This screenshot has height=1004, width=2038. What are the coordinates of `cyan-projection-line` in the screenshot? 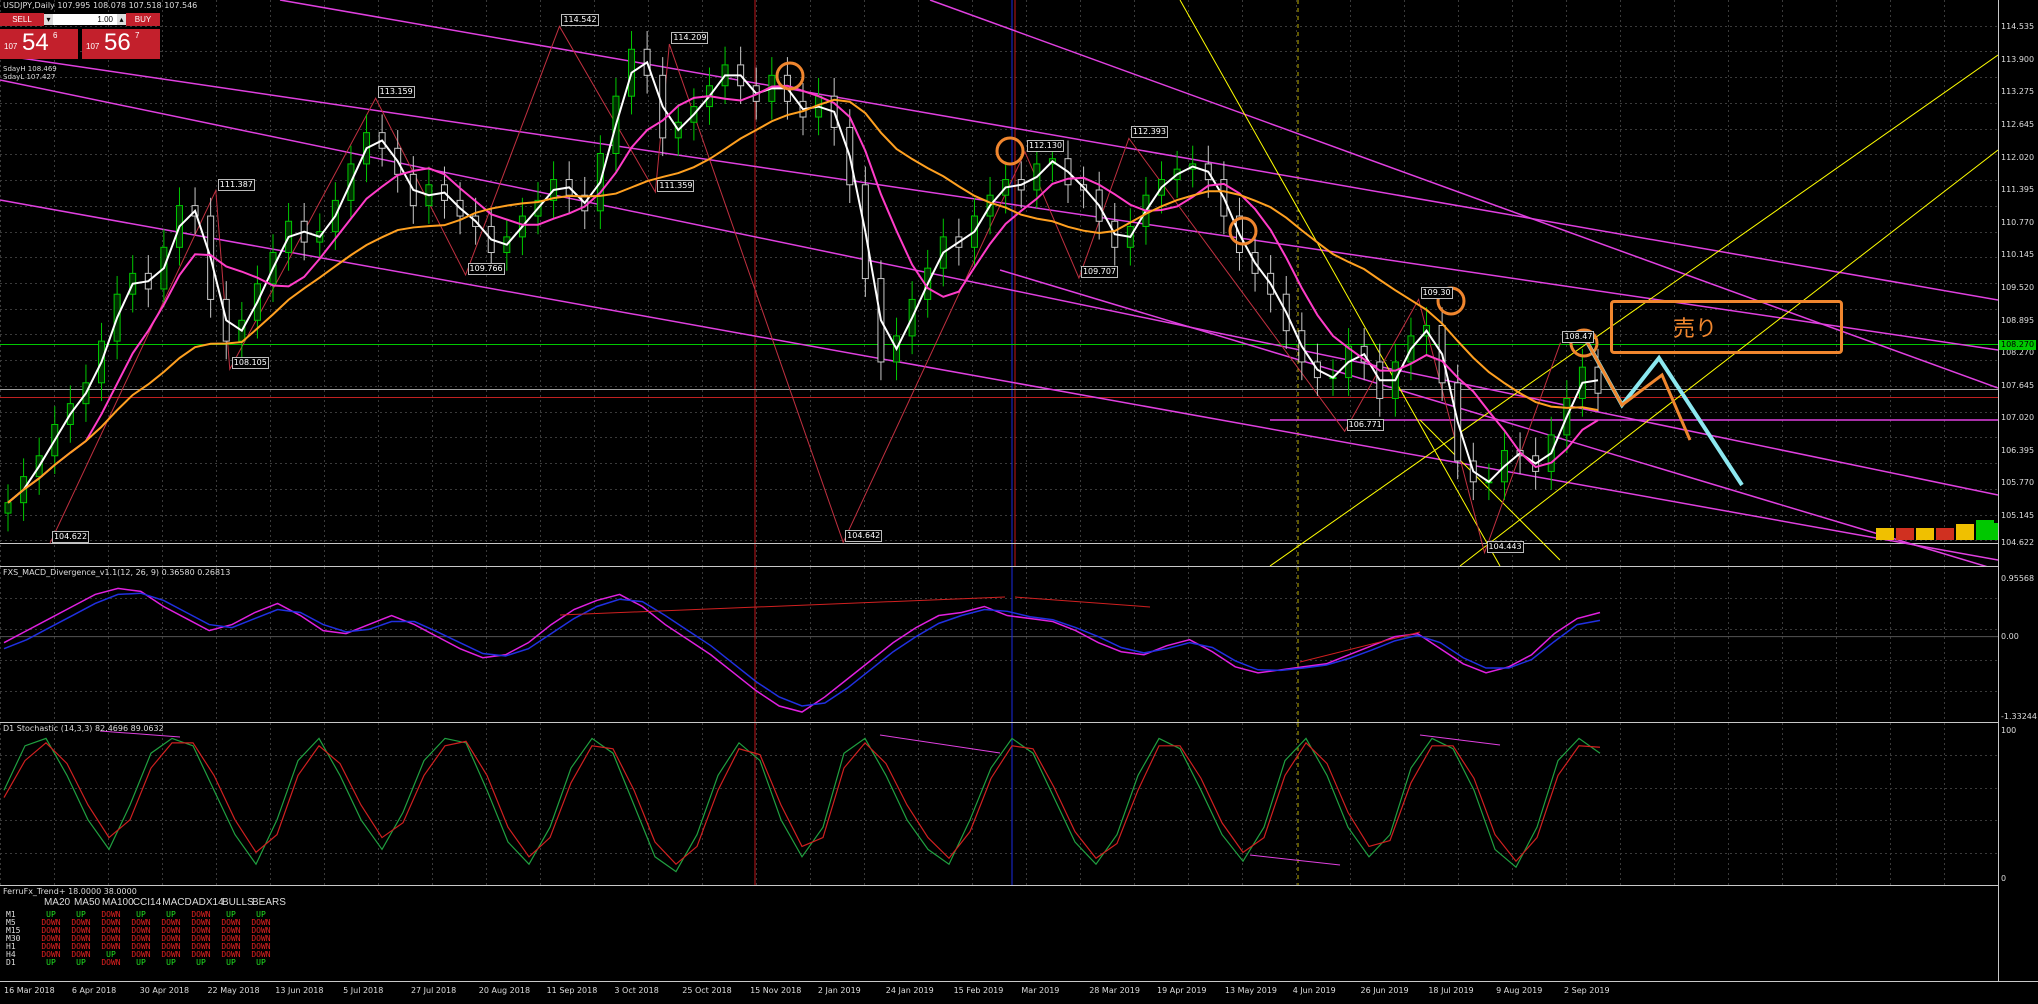 It's located at (1664, 413).